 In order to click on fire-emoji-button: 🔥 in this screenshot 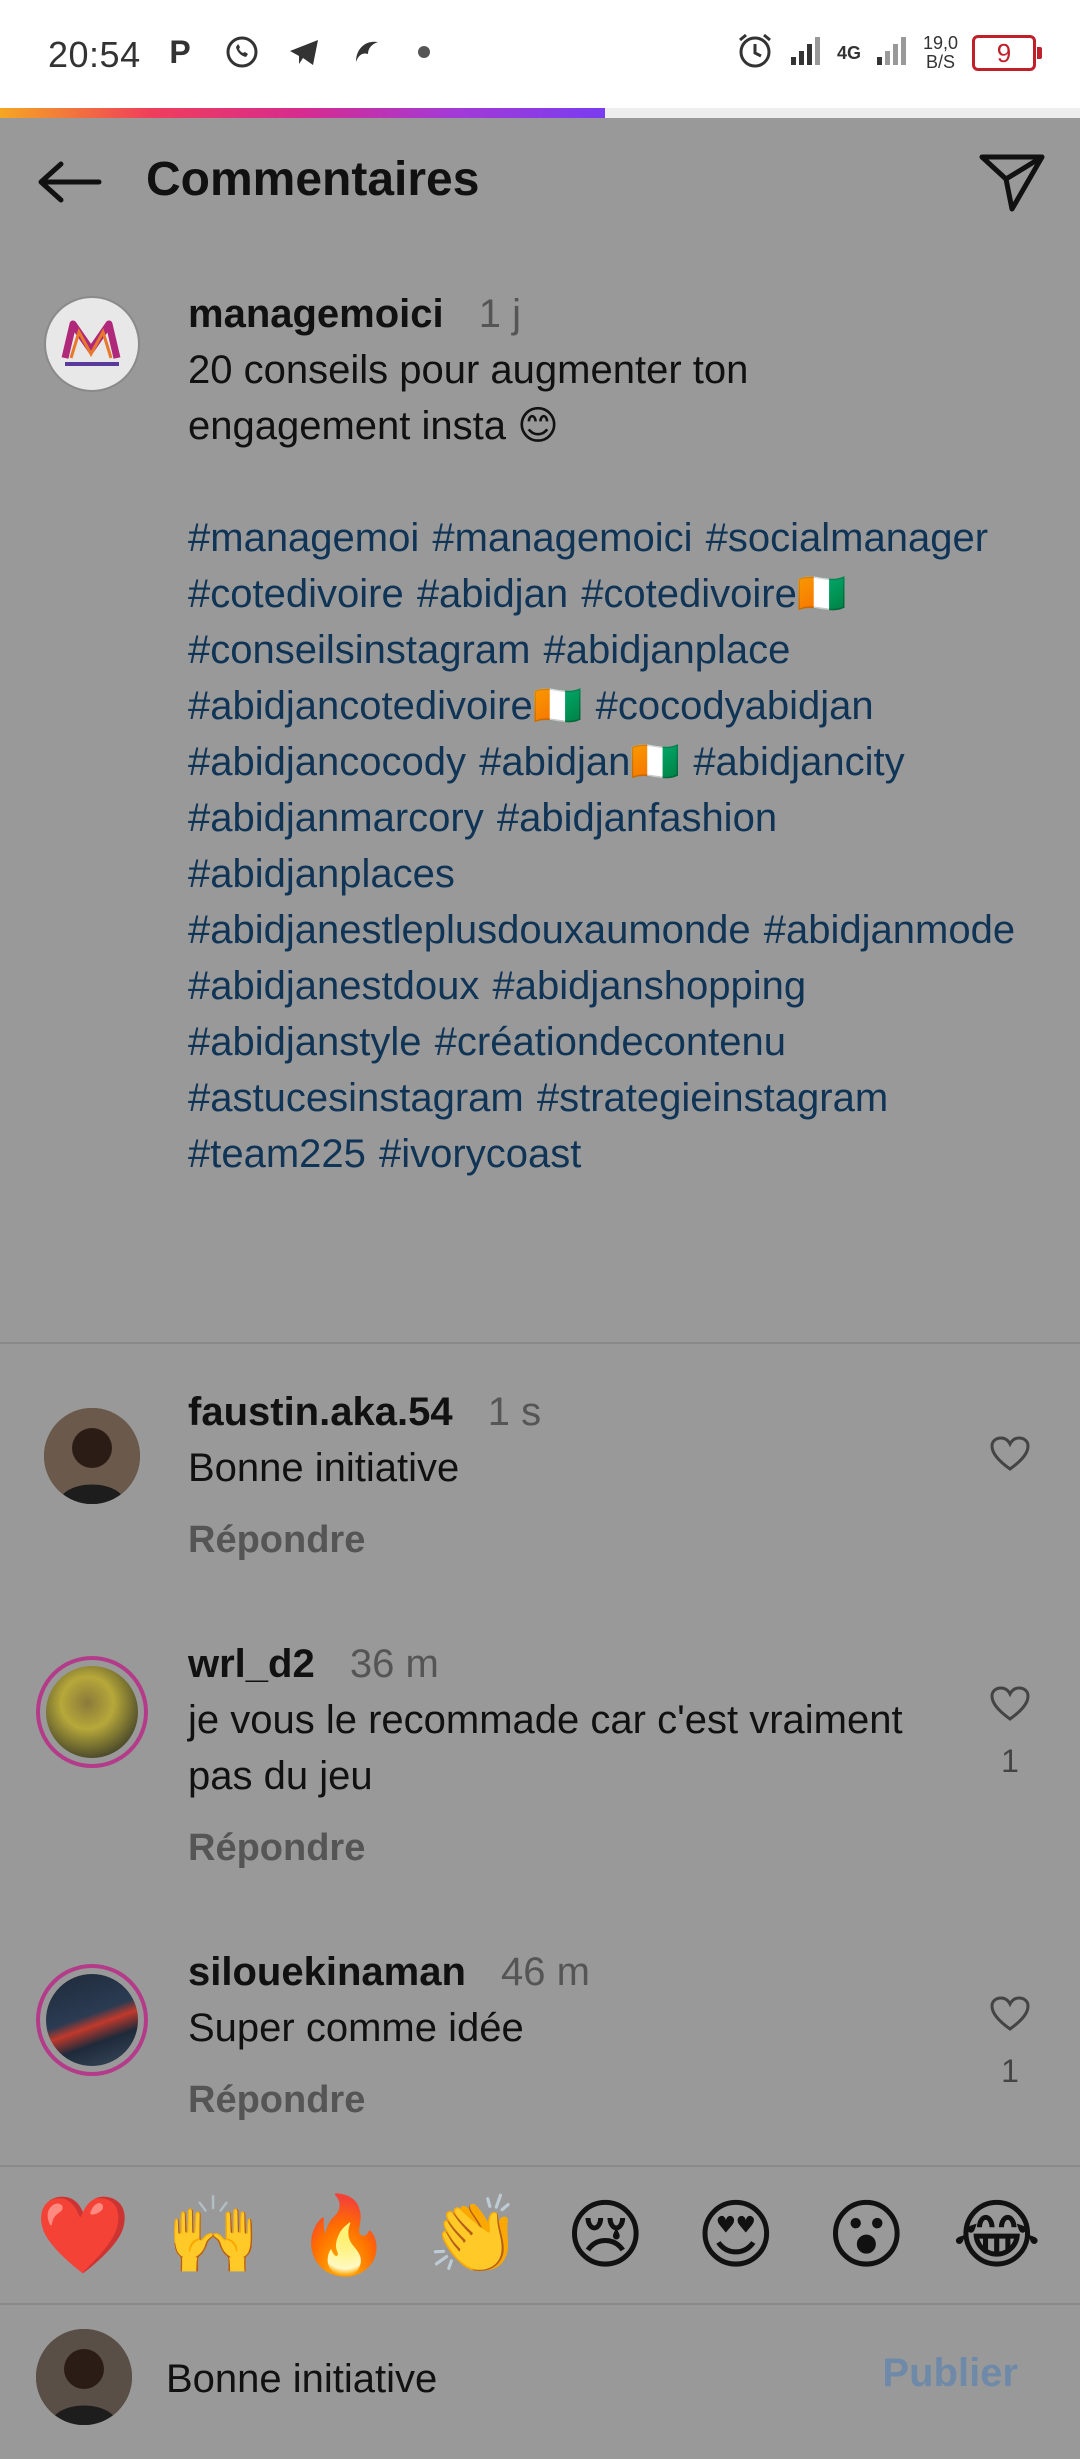, I will do `click(344, 2235)`.